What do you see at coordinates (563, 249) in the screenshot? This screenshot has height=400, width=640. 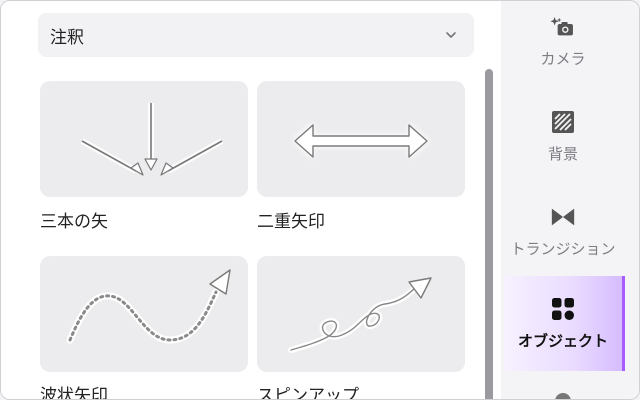 I see `sidebar-item-transition-label: トランジション` at bounding box center [563, 249].